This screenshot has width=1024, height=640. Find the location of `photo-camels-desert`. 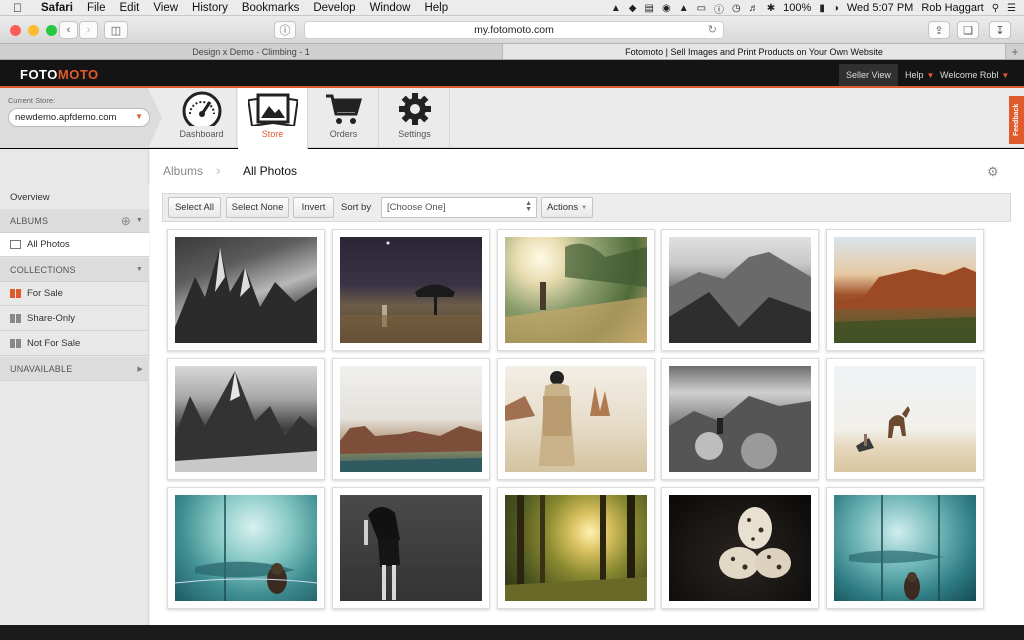

photo-camels-desert is located at coordinates (905, 419).